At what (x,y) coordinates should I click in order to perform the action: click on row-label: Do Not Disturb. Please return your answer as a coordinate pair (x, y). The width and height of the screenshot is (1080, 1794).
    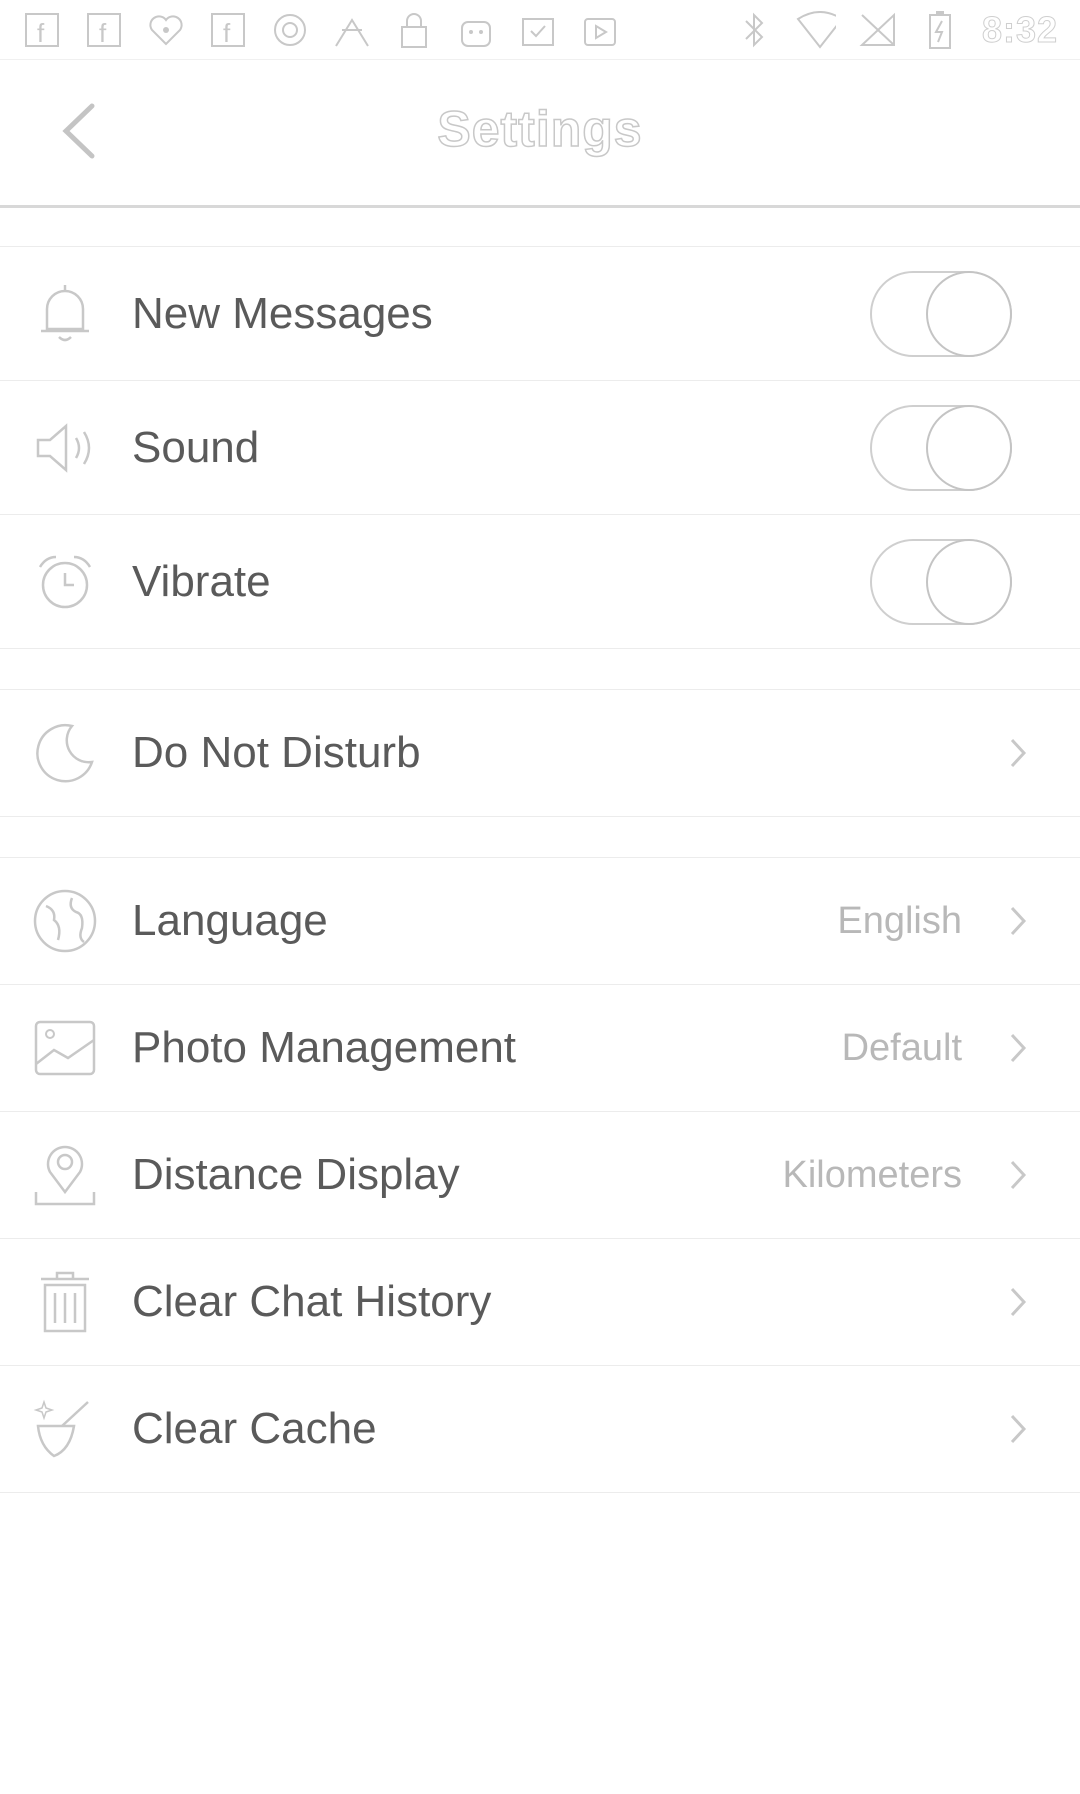
    Looking at the image, I should click on (276, 752).